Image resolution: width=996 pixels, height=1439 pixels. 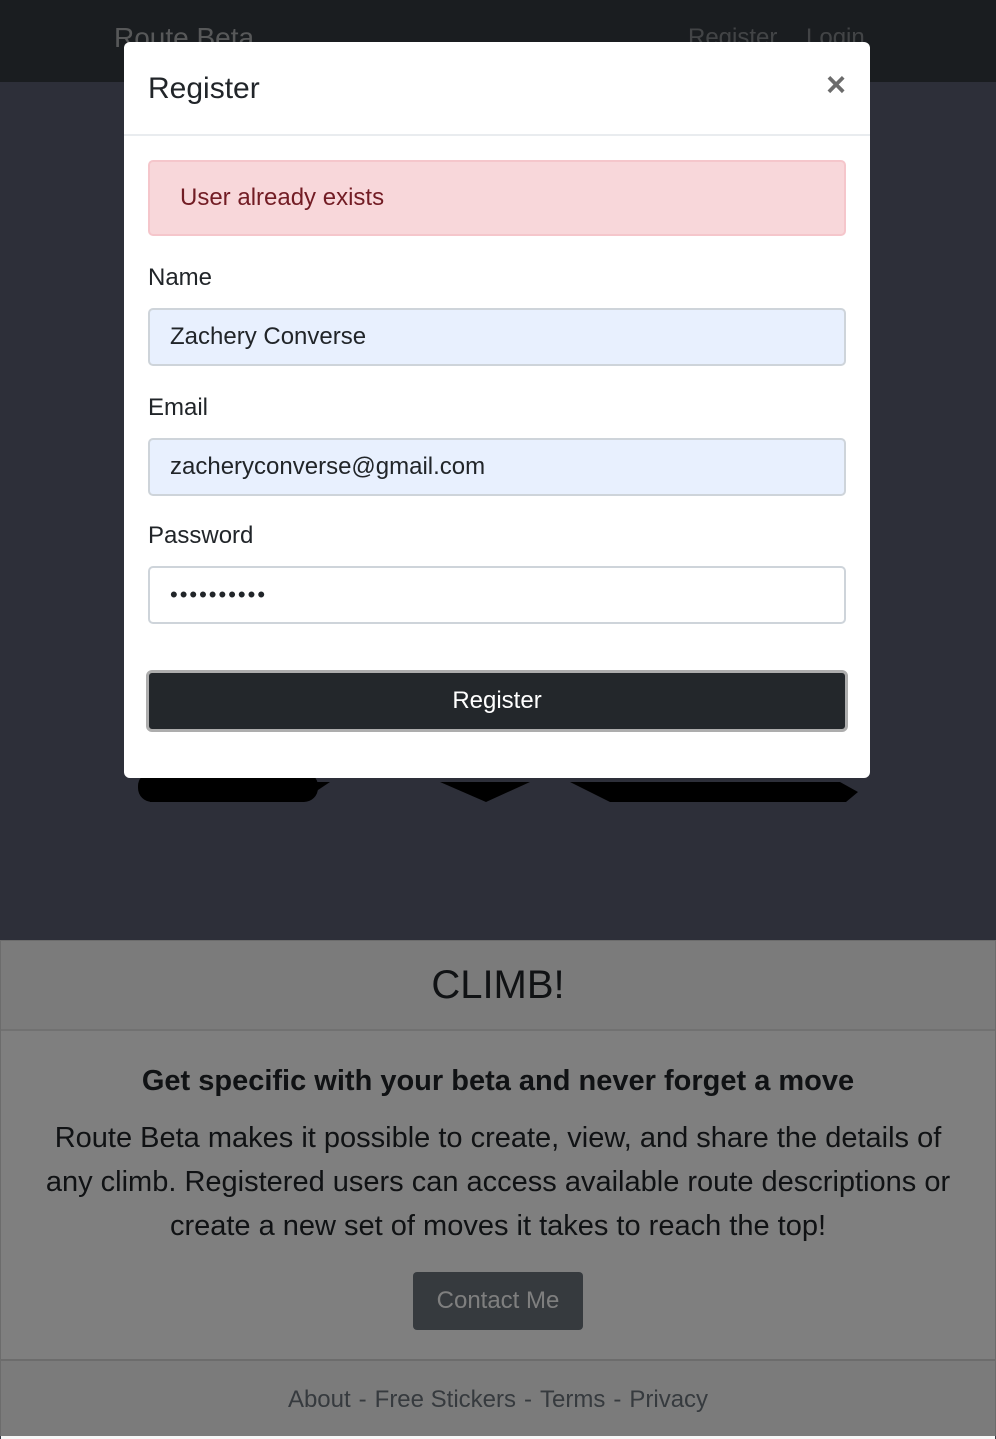 I want to click on email-label: Email, so click(x=178, y=407).